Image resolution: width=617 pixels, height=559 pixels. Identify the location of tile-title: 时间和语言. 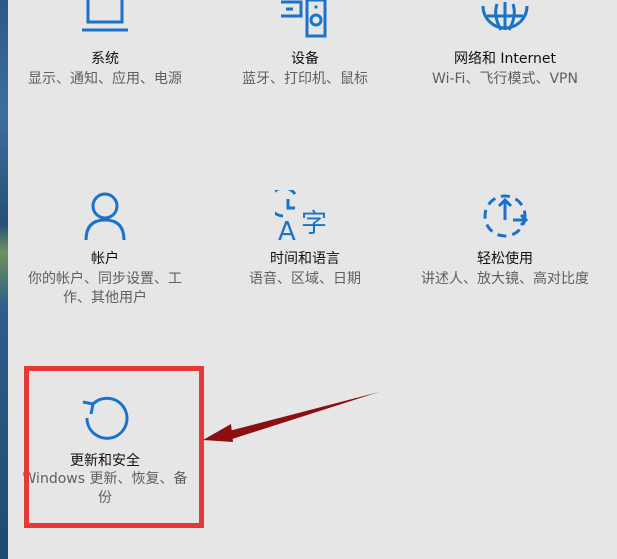
(305, 259).